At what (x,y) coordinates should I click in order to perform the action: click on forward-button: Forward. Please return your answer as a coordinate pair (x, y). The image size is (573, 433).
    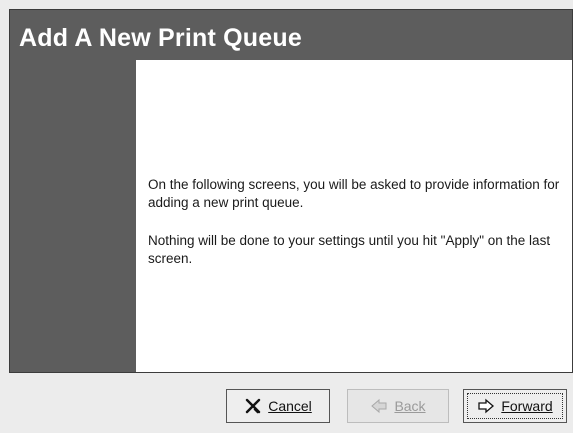
    Looking at the image, I should click on (515, 406).